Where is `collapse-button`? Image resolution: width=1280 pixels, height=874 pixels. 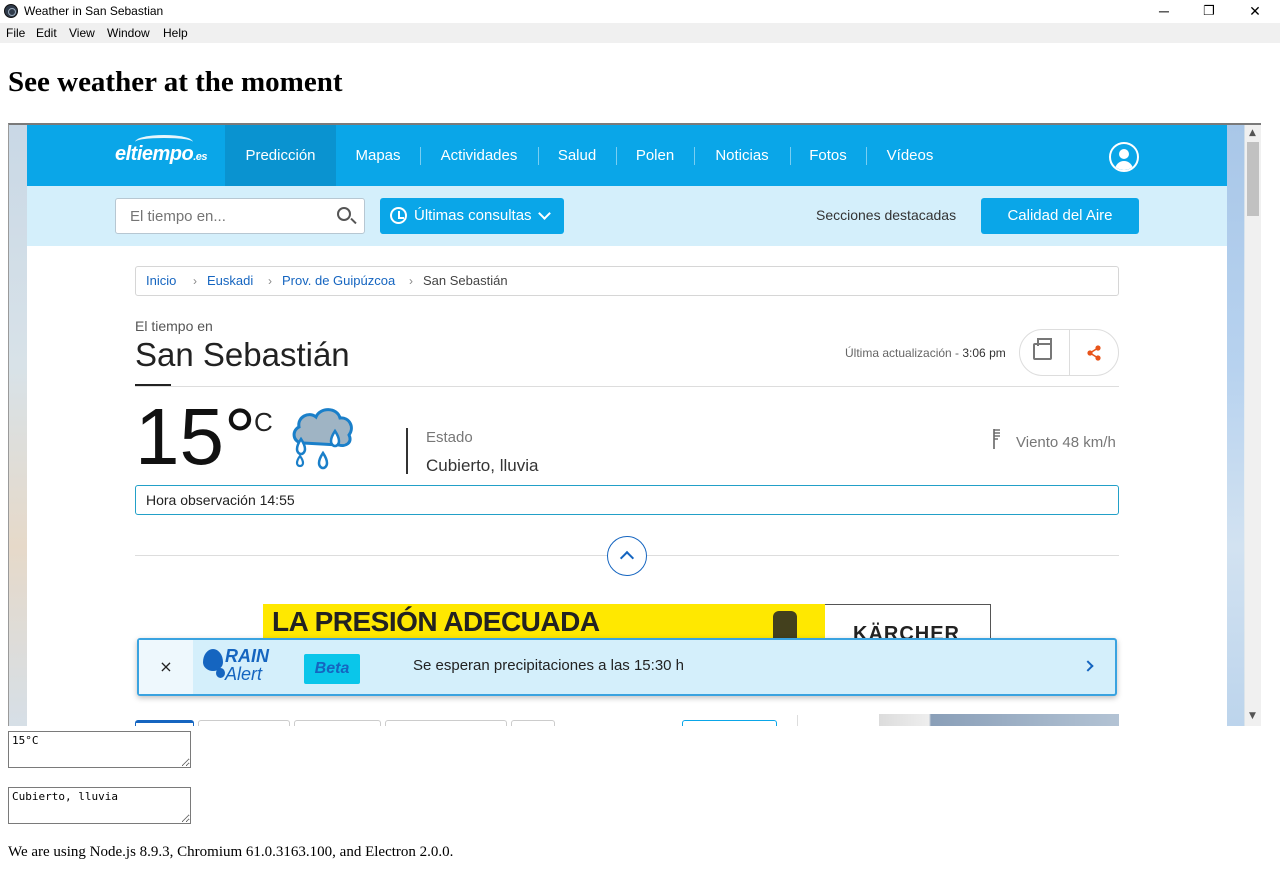 collapse-button is located at coordinates (627, 556).